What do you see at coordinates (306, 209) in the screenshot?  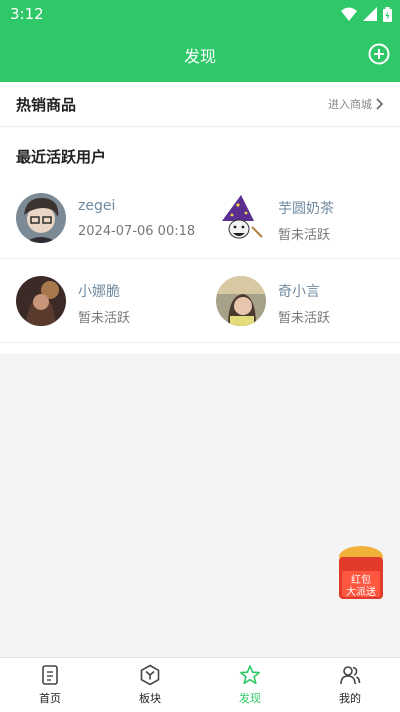 I see `user-name: 芋圆奶茶` at bounding box center [306, 209].